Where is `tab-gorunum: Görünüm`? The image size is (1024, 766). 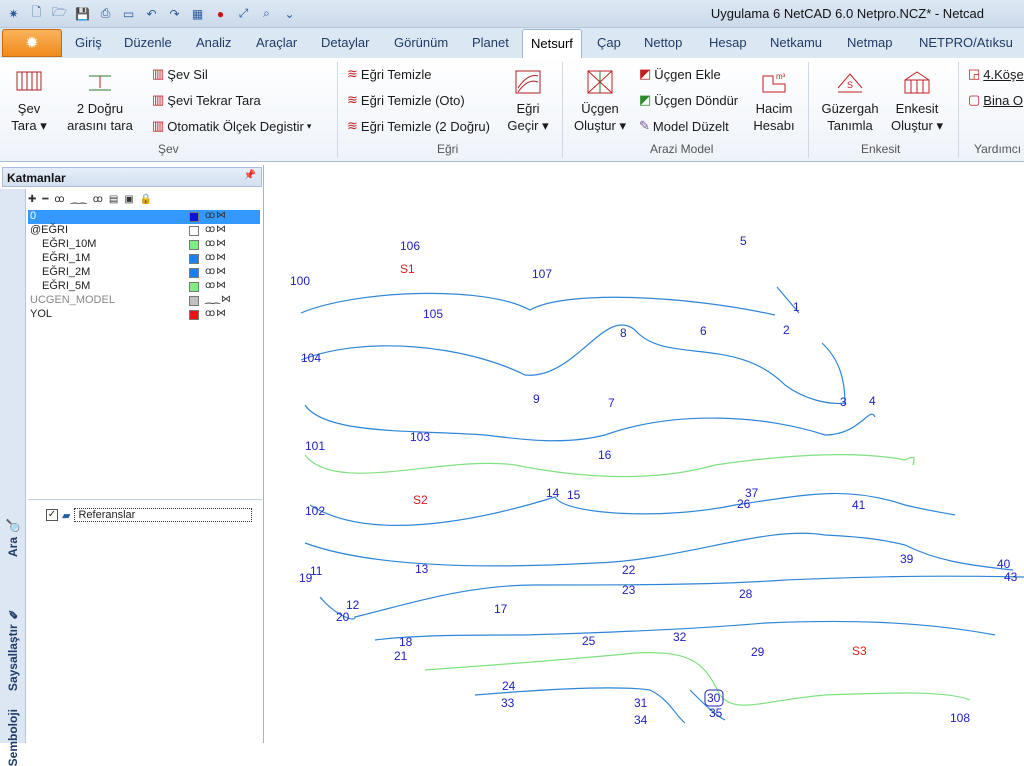 tab-gorunum: Görünüm is located at coordinates (421, 42).